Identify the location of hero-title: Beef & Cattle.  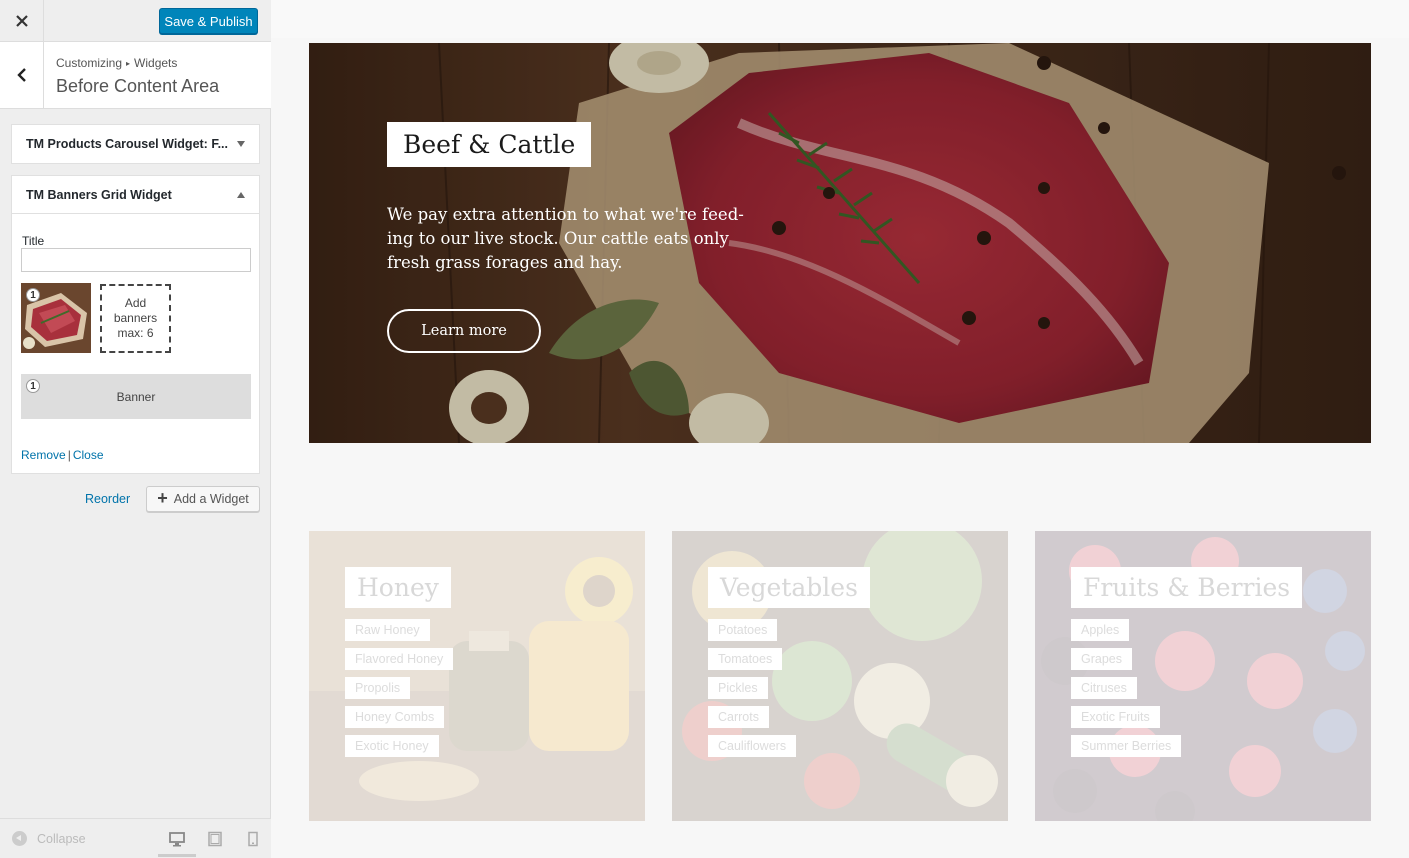
(489, 144).